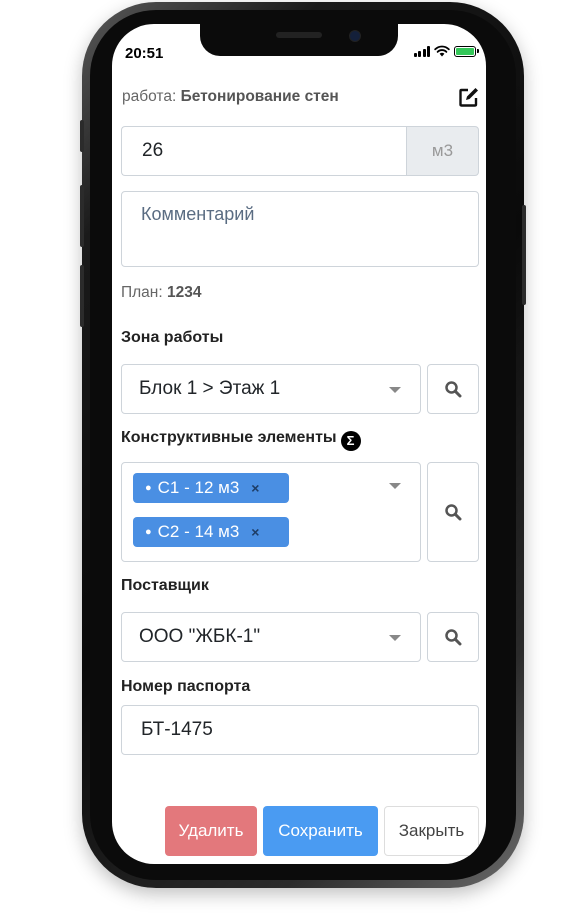 This screenshot has width=562, height=920. I want to click on passport-label: Номер паспорта, so click(186, 686).